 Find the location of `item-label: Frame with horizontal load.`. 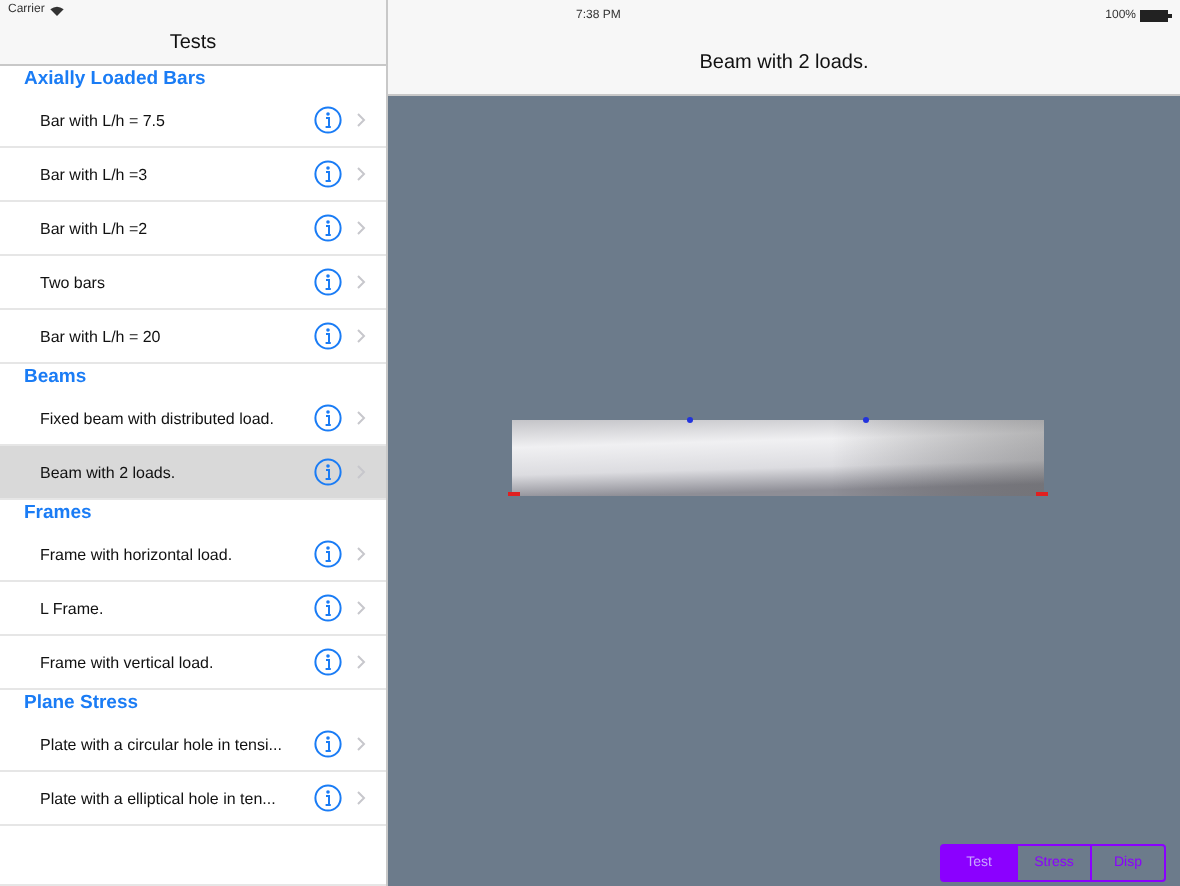

item-label: Frame with horizontal load. is located at coordinates (137, 554).